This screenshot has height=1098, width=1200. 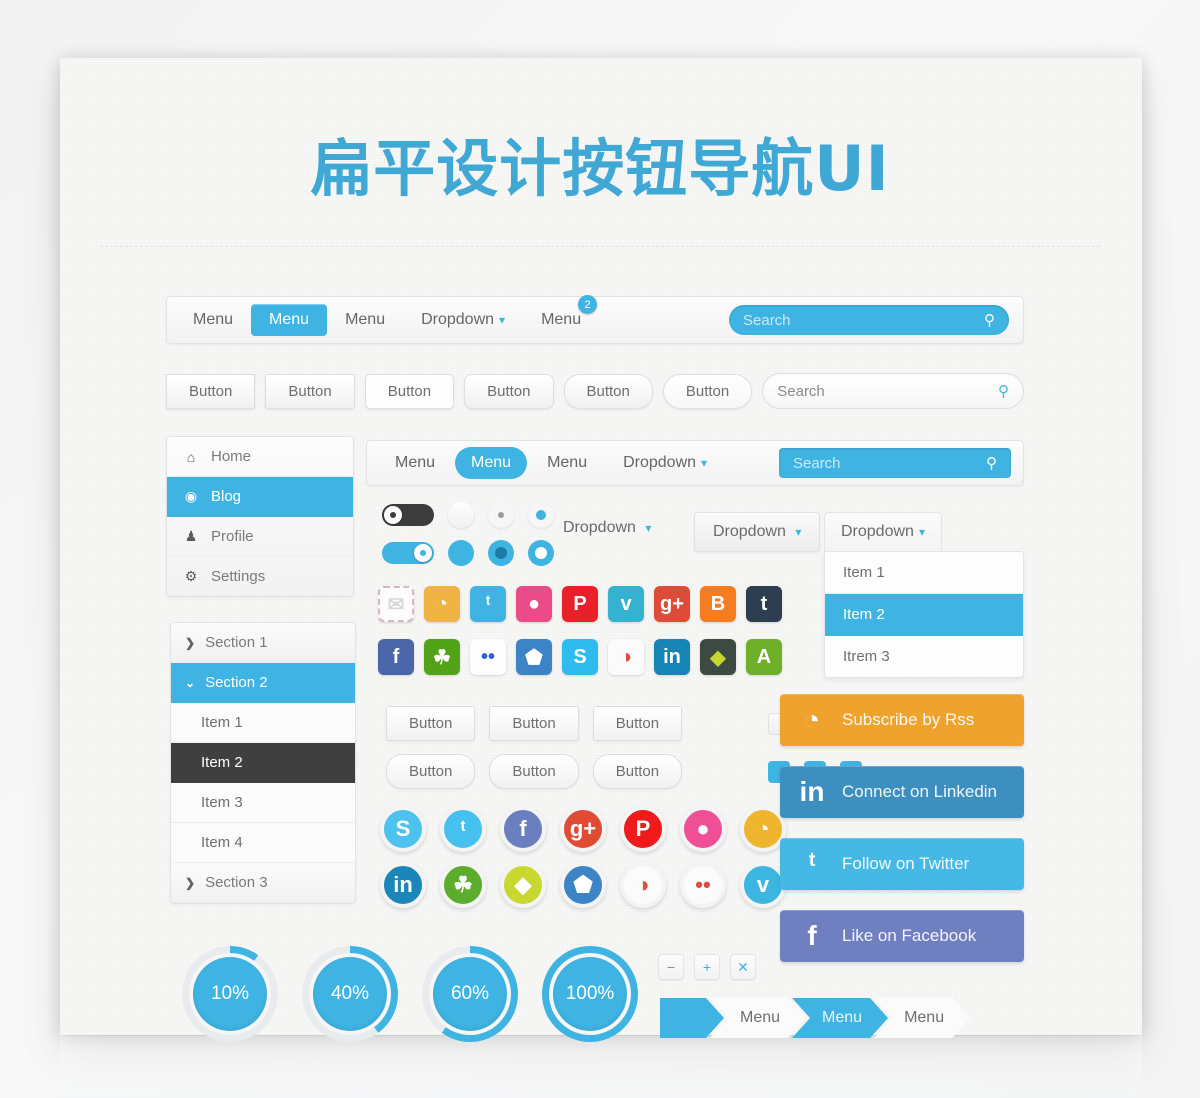 What do you see at coordinates (883, 531) in the screenshot?
I see `dropdown-open-header: Dropdown ▾` at bounding box center [883, 531].